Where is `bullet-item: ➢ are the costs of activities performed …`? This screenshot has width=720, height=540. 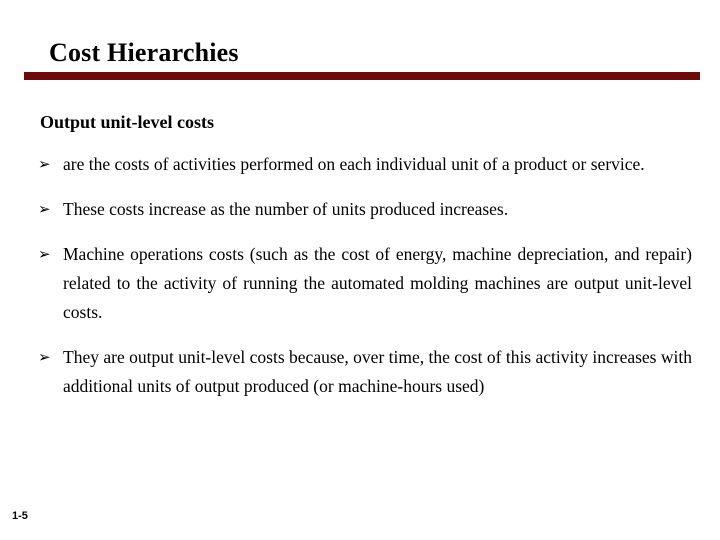 bullet-item: ➢ are the costs of activities performed … is located at coordinates (365, 164).